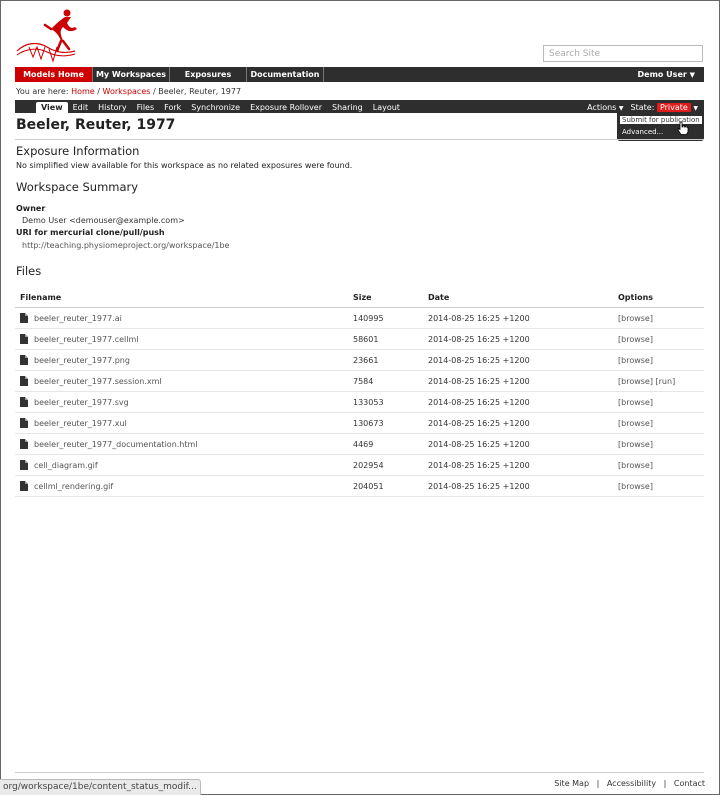 Image resolution: width=720 pixels, height=795 pixels. Describe the element at coordinates (80, 423) in the screenshot. I see `file-link: beeler_reuter_1977.xul` at that location.